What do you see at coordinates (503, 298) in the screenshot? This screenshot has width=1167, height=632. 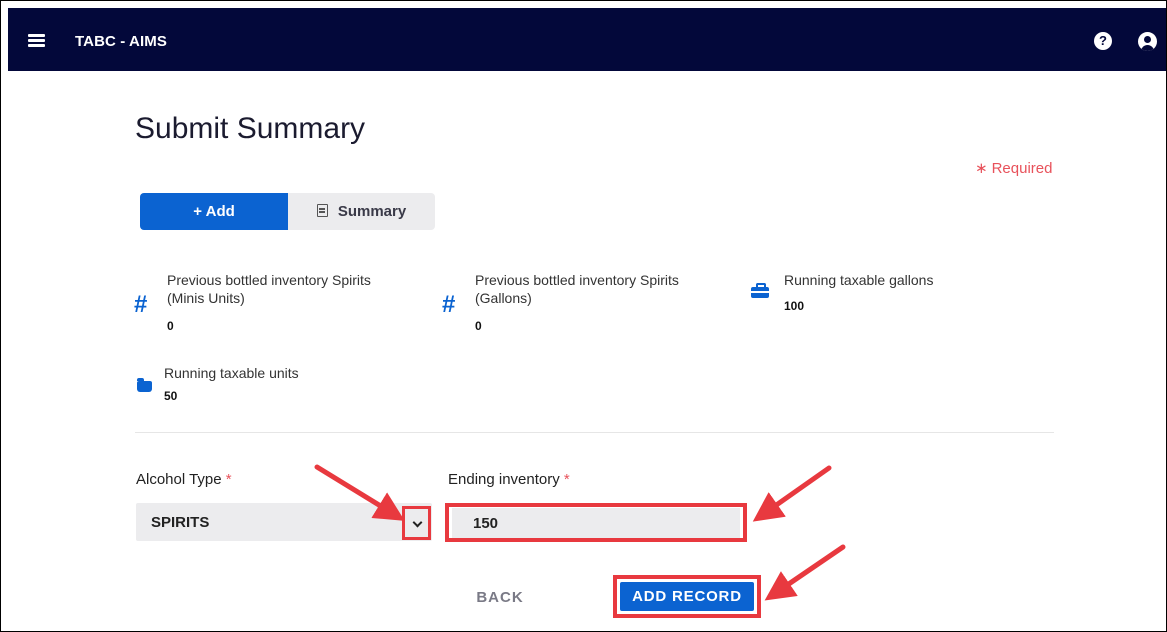 I see `stat-label-line2: (Gallons)` at bounding box center [503, 298].